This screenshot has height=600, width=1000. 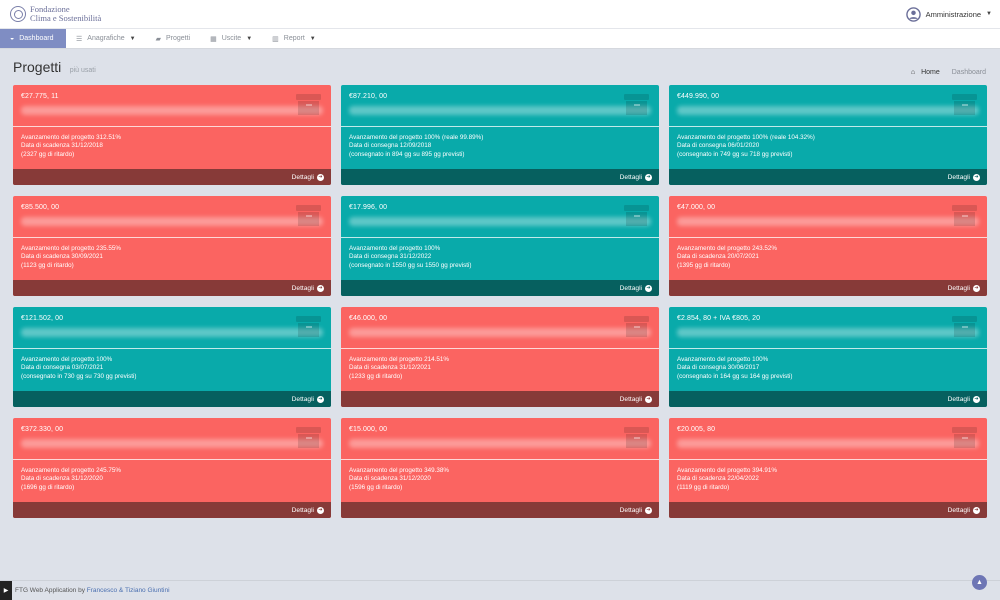 I want to click on brand-logo: Fondazione Clima e Sostenibilità, so click(x=55, y=14).